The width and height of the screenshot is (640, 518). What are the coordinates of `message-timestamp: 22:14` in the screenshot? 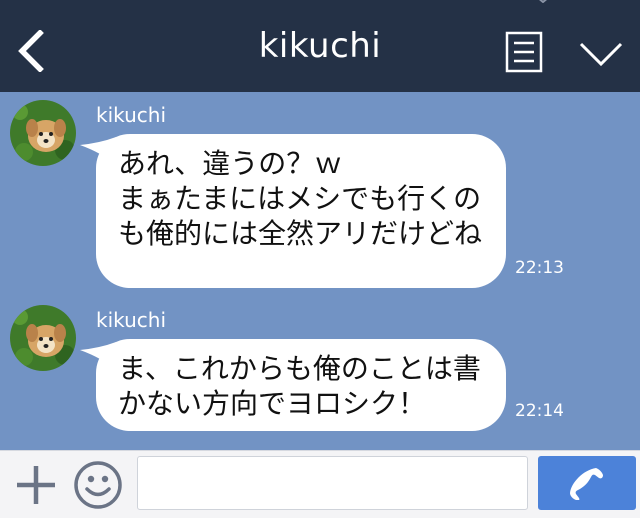 It's located at (539, 411).